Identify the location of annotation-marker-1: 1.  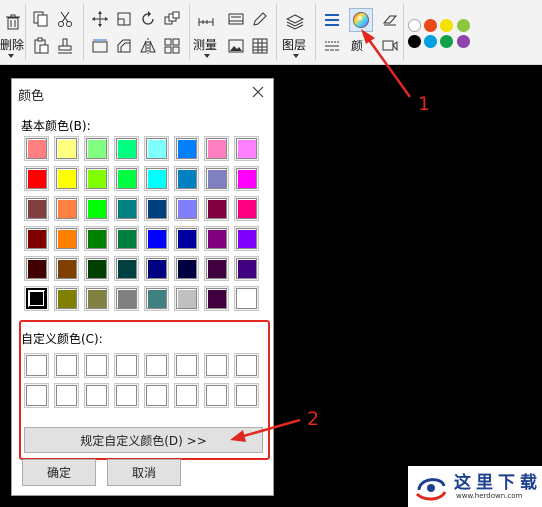
(424, 104).